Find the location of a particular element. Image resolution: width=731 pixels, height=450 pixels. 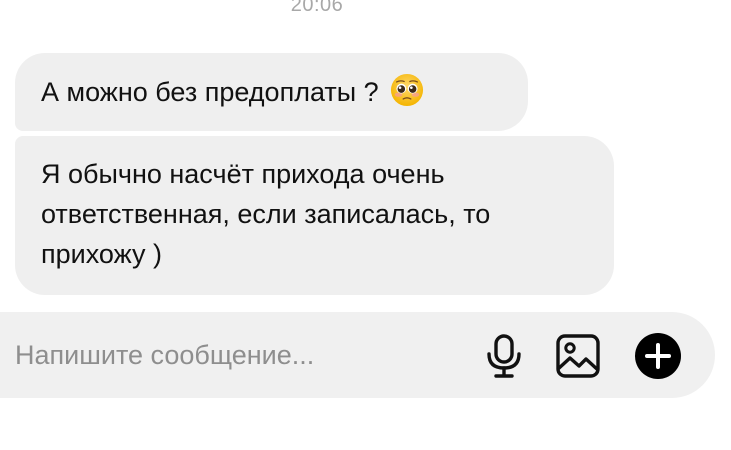

microphone-icon is located at coordinates (504, 356).